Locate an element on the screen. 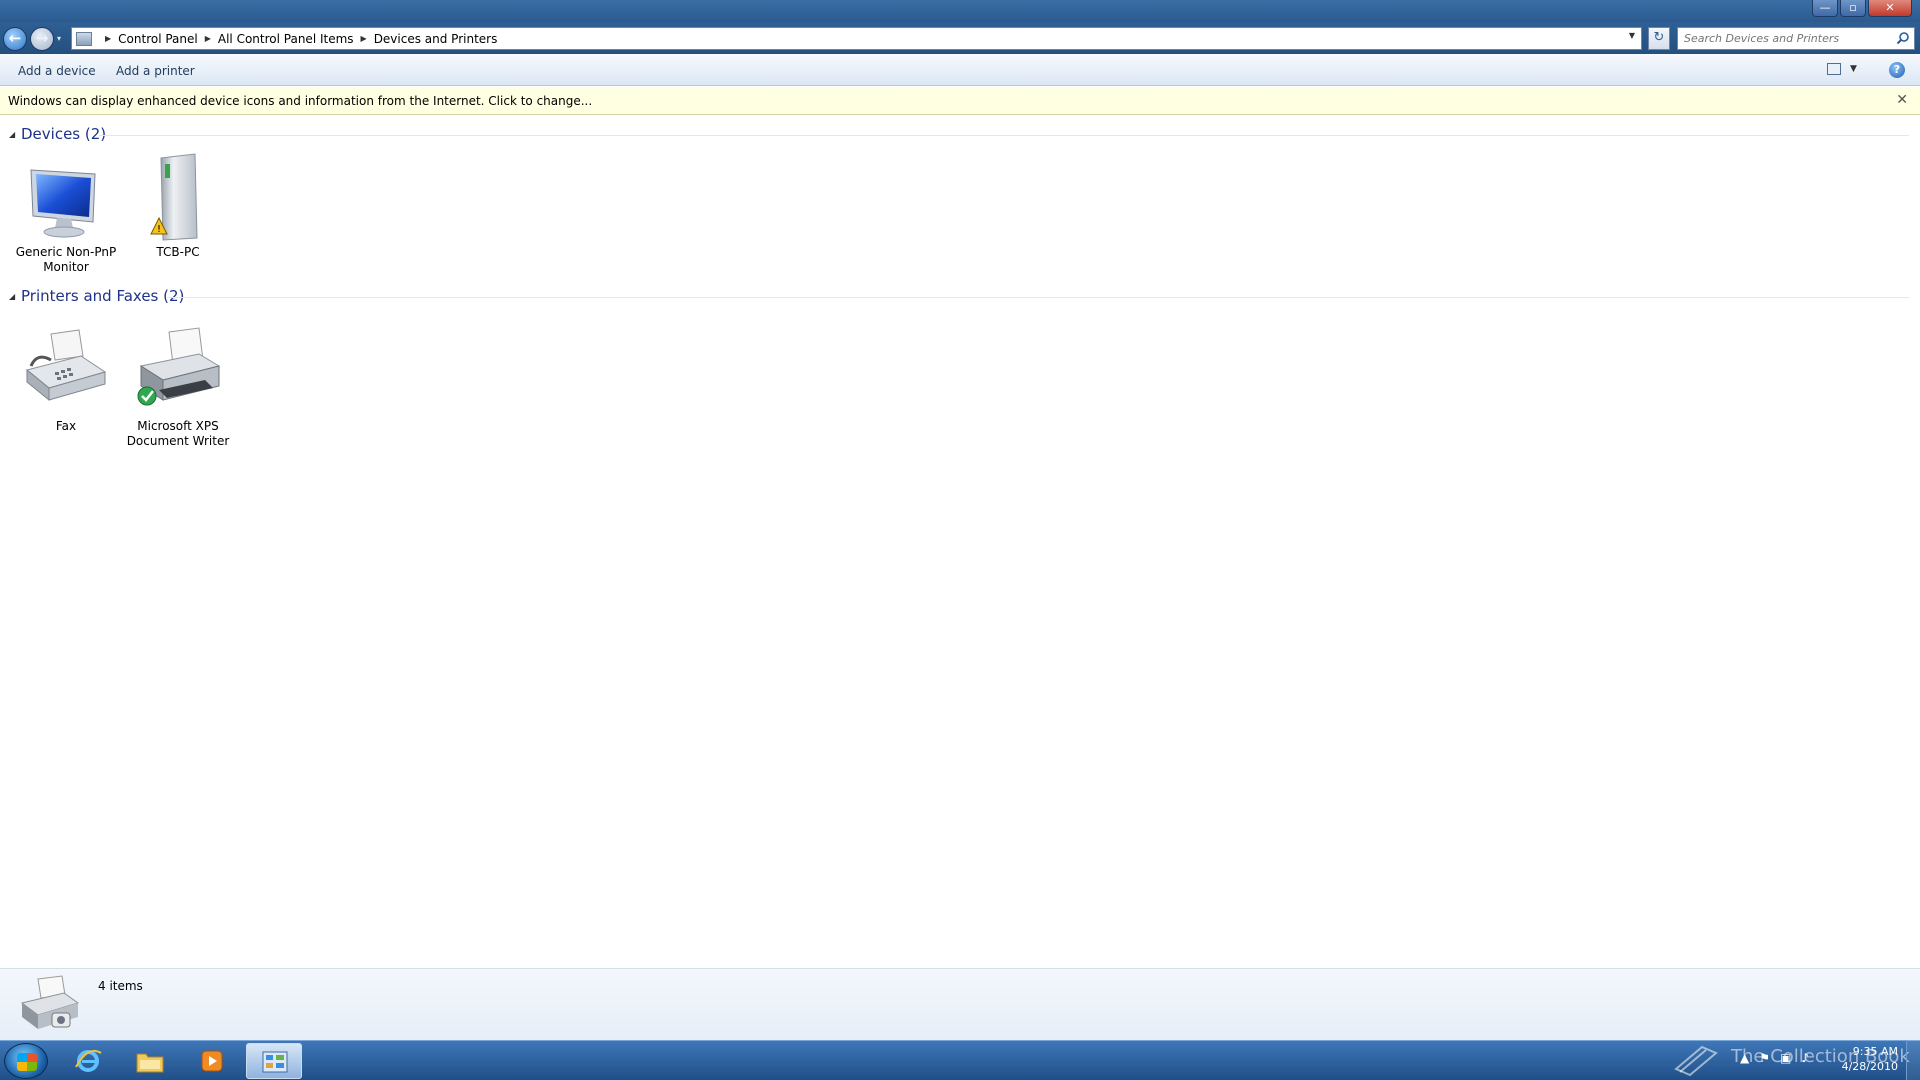 This screenshot has width=1920, height=1080. monitor-icon is located at coordinates (63, 203).